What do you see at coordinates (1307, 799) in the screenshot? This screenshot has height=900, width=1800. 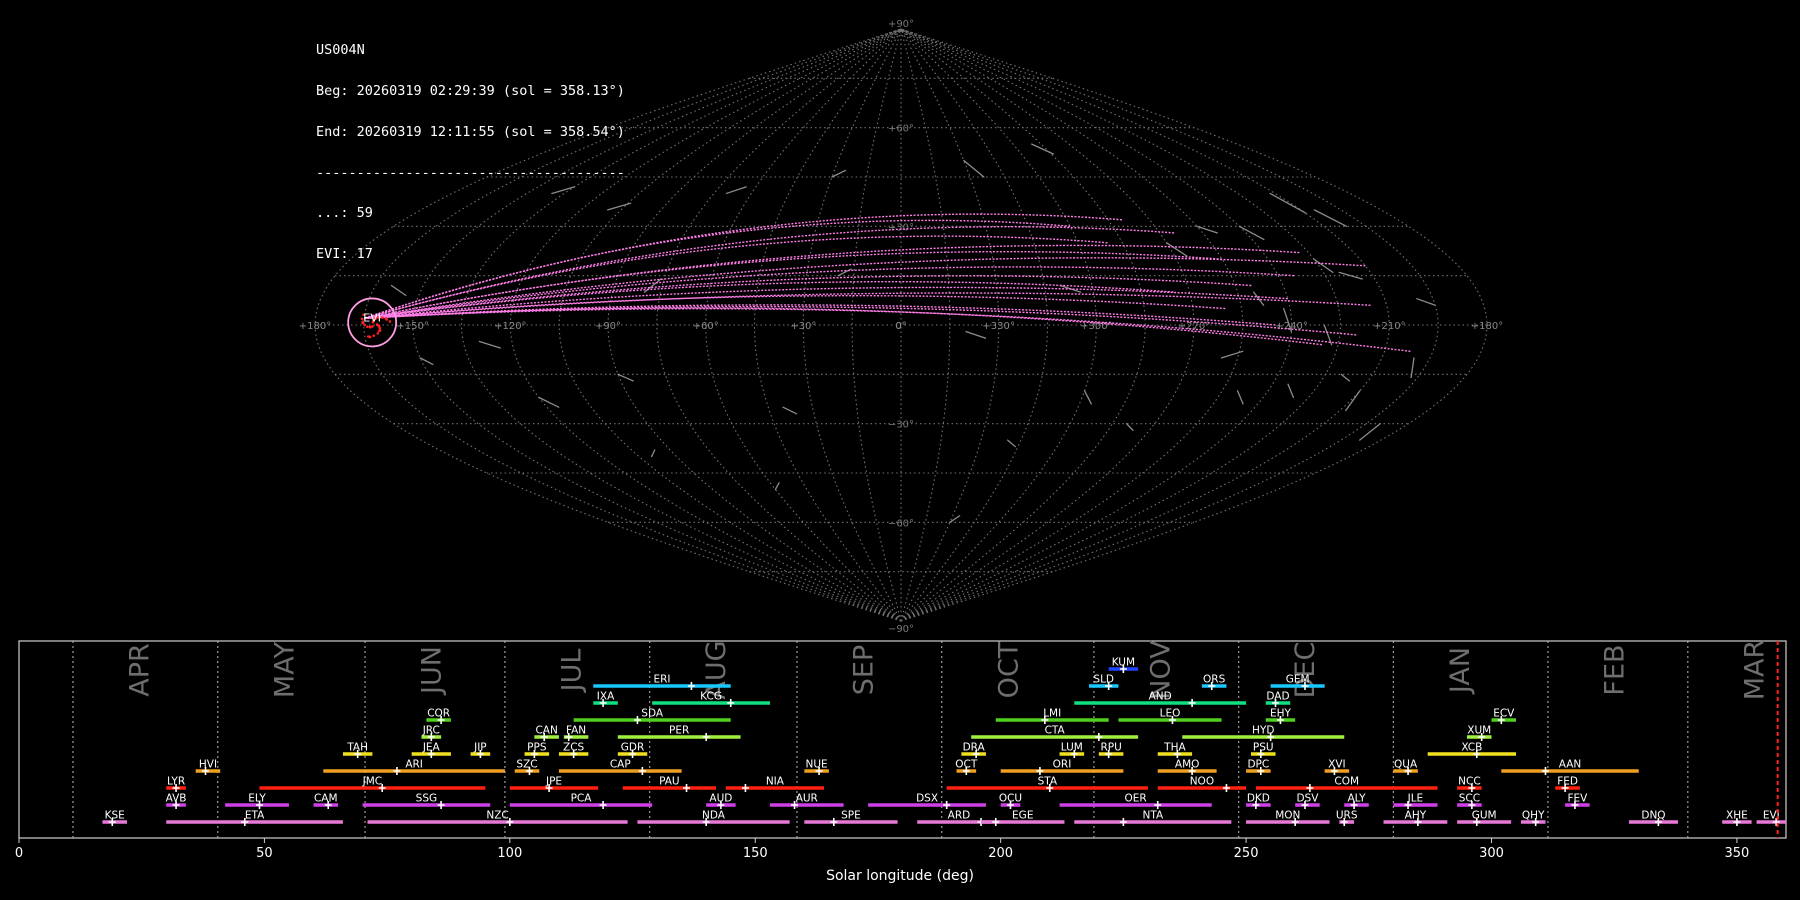 I see `shower-code-label: DSV` at bounding box center [1307, 799].